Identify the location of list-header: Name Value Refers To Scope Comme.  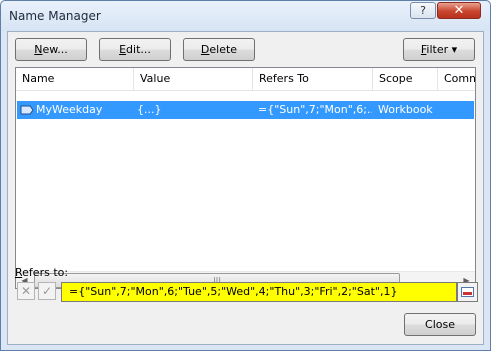
(245, 79).